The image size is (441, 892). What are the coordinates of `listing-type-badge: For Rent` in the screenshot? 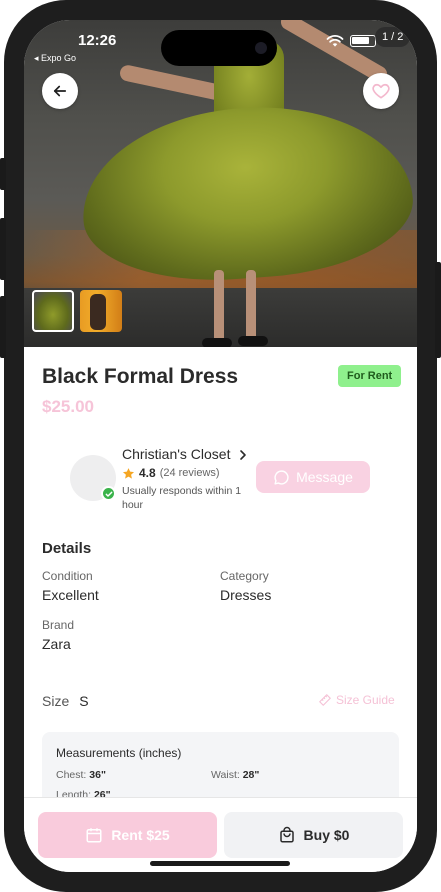 It's located at (370, 376).